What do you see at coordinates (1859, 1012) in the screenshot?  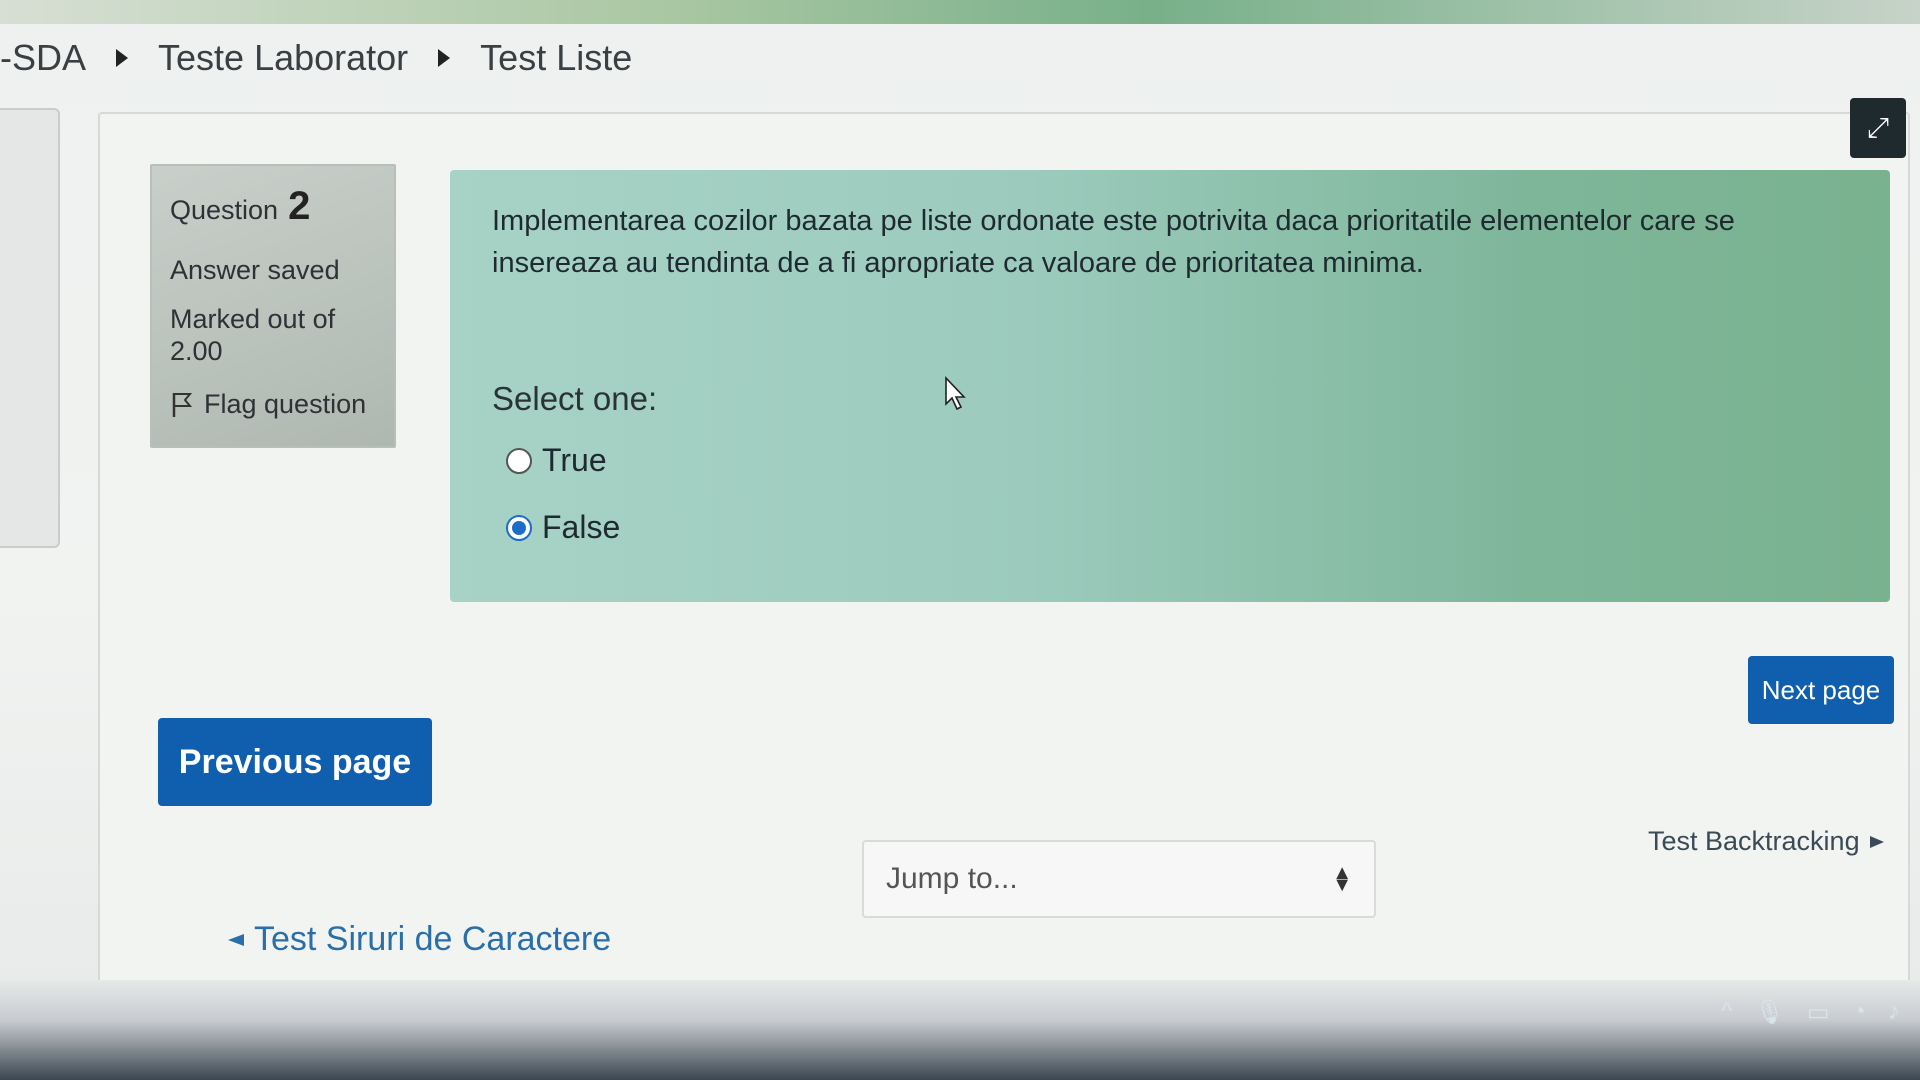 I see `wifi-icon: ◔` at bounding box center [1859, 1012].